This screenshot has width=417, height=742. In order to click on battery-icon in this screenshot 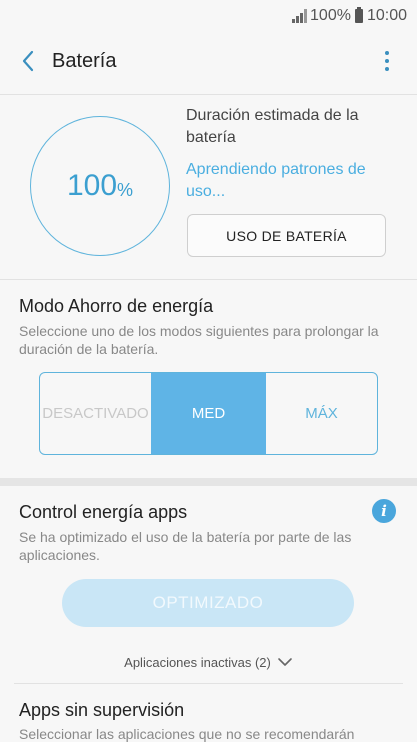, I will do `click(358, 15)`.